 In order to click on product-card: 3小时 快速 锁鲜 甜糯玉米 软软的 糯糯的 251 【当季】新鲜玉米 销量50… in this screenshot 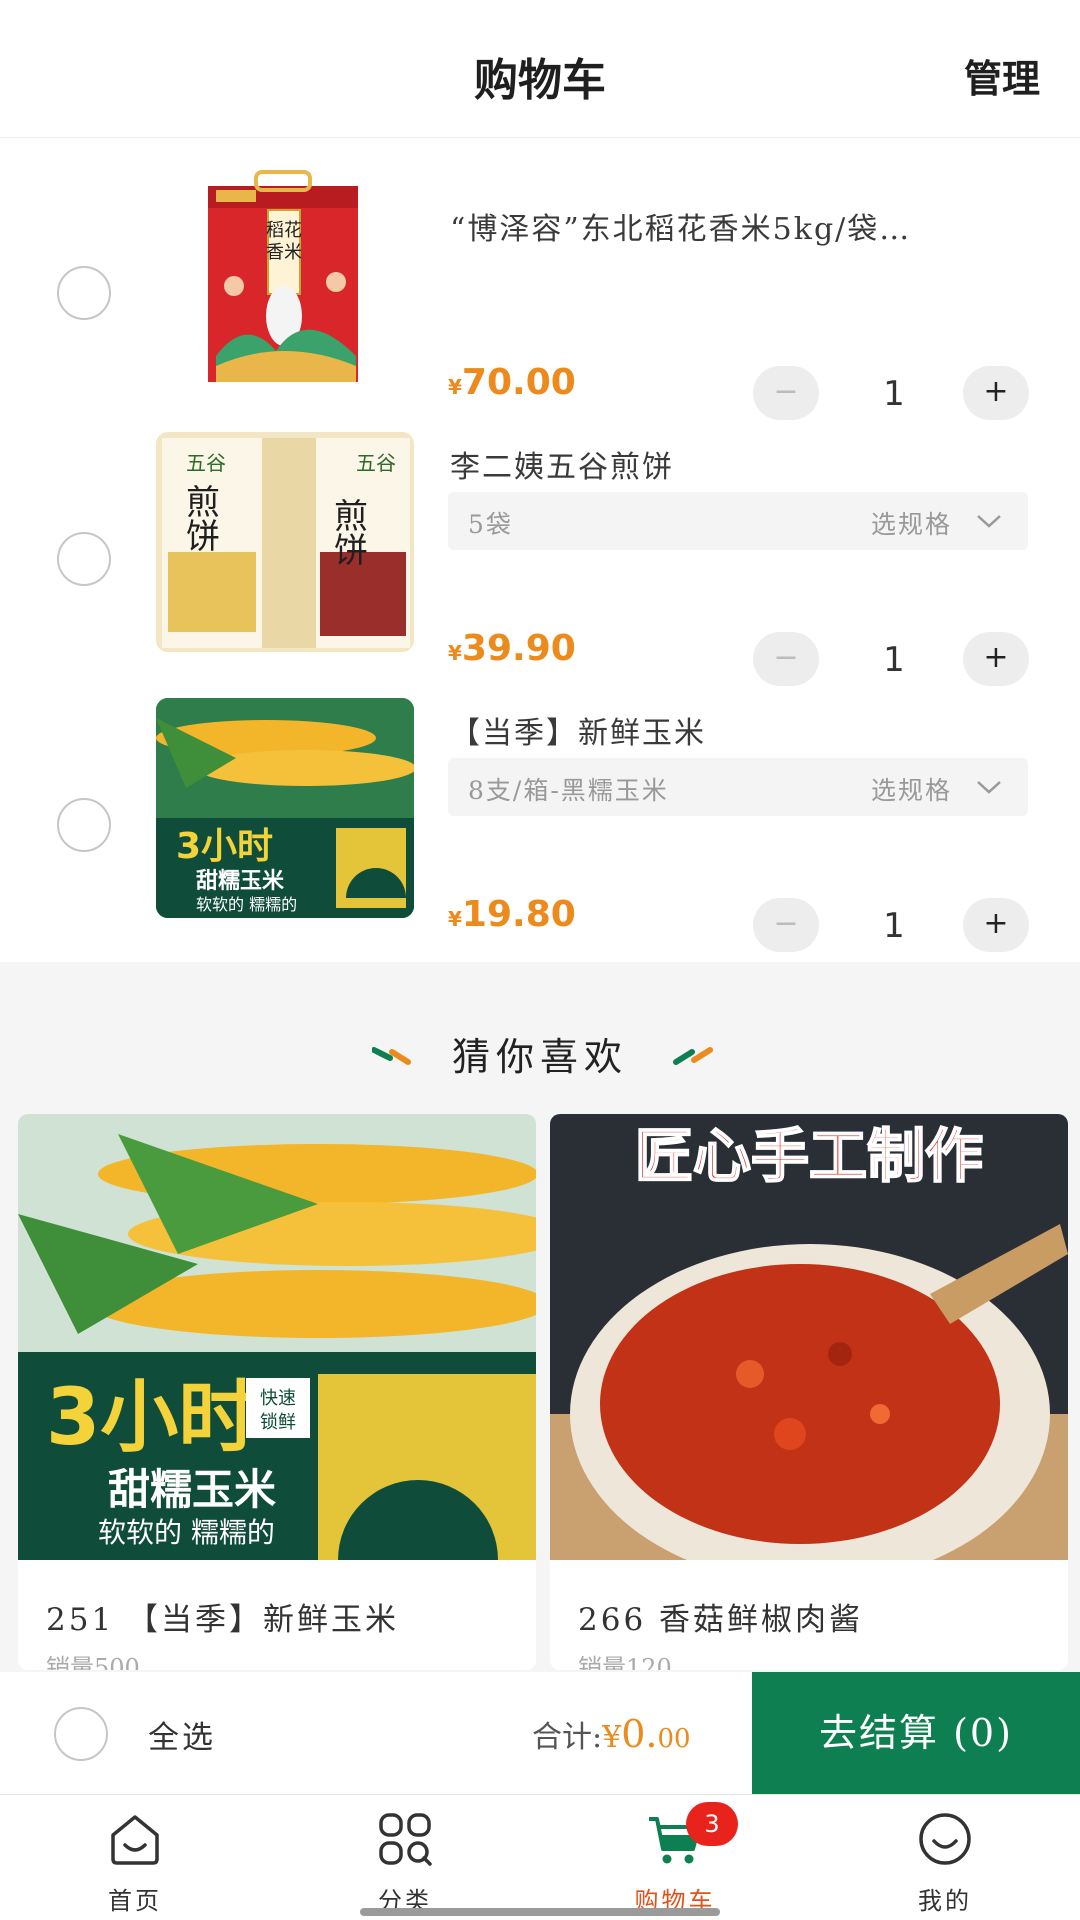, I will do `click(277, 1392)`.